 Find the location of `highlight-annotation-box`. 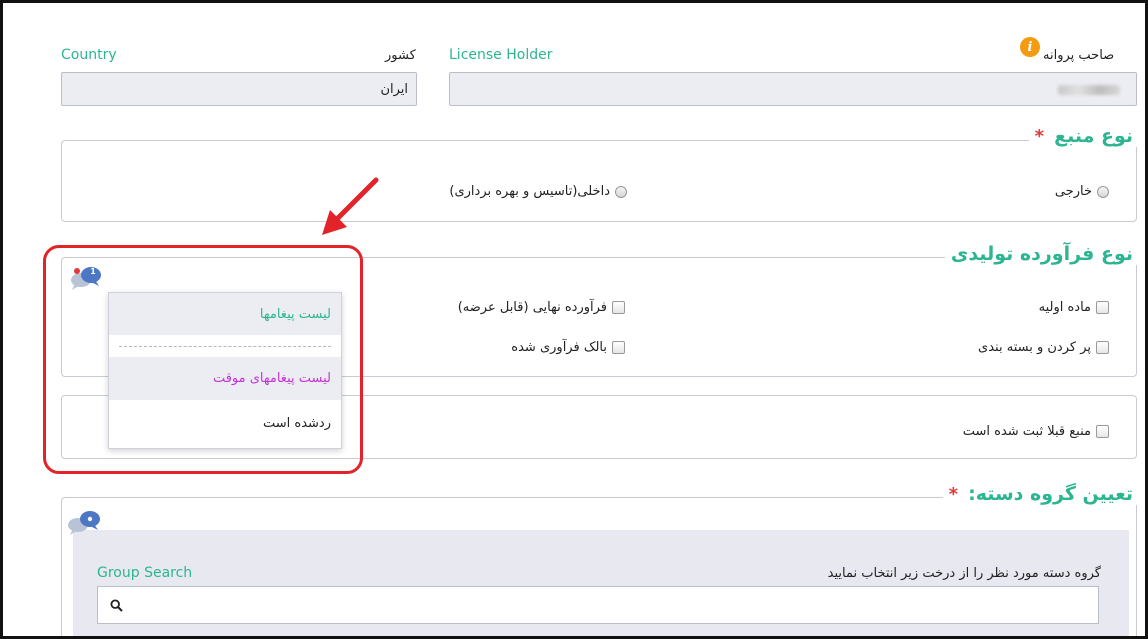

highlight-annotation-box is located at coordinates (203, 359).